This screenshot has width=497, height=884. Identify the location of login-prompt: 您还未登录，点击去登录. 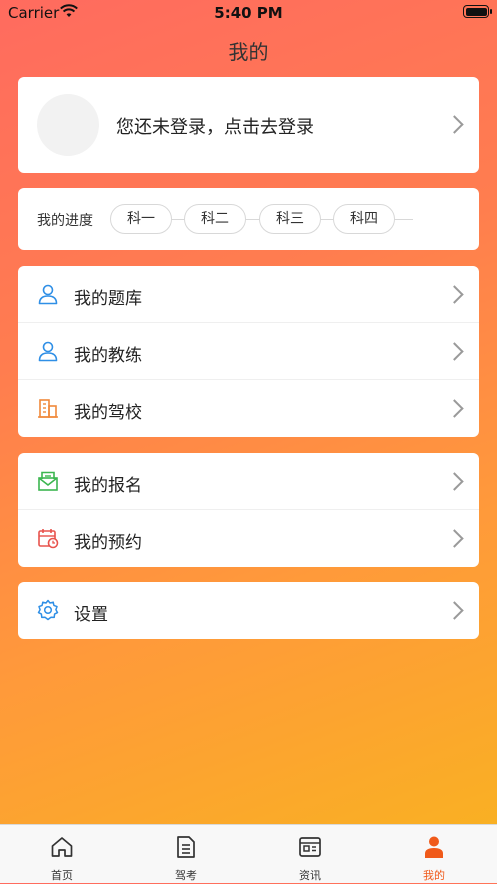
(215, 127).